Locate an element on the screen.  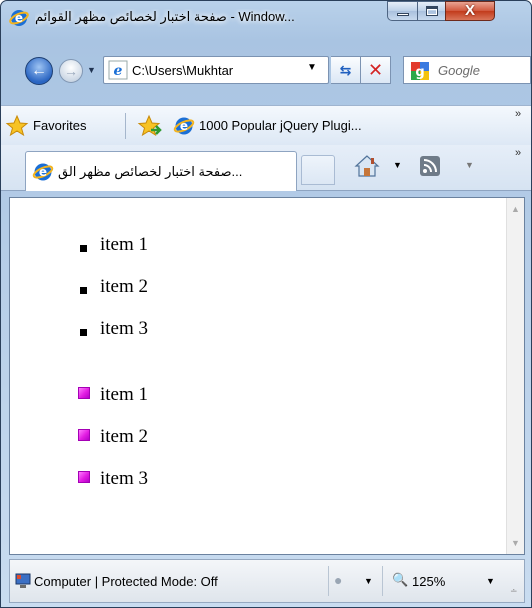
stop-button: ✕ is located at coordinates (376, 70).